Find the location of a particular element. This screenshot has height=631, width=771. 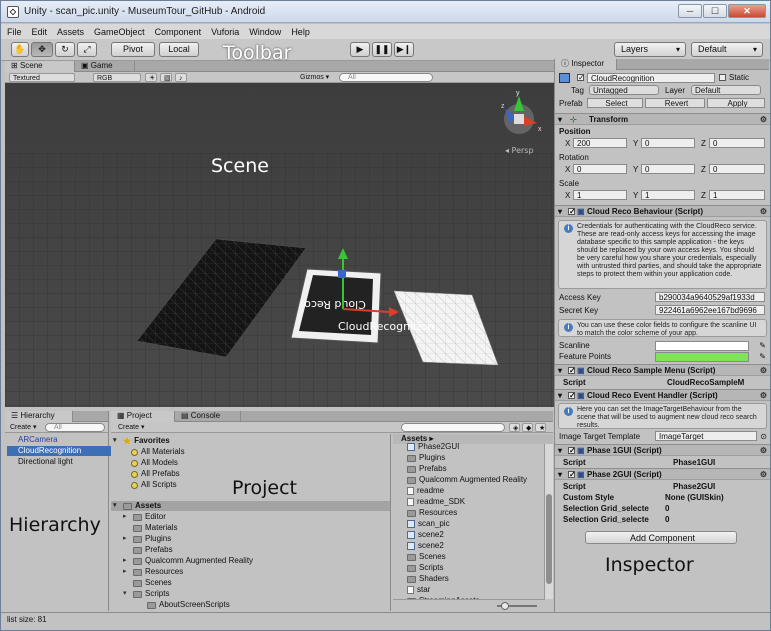

scl-x-field: 1 is located at coordinates (600, 195).